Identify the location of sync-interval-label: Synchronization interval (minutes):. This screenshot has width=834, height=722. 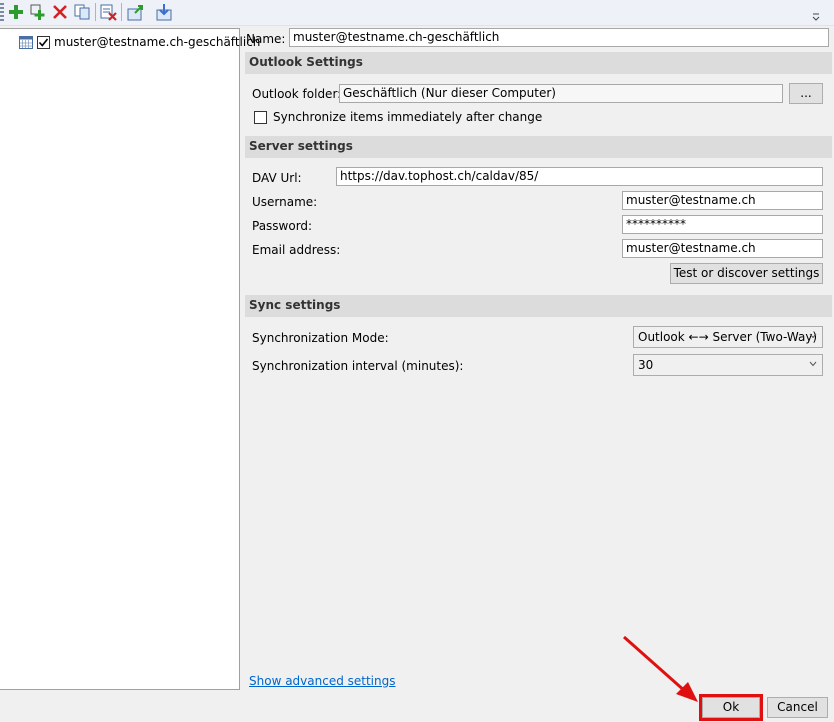
(358, 366).